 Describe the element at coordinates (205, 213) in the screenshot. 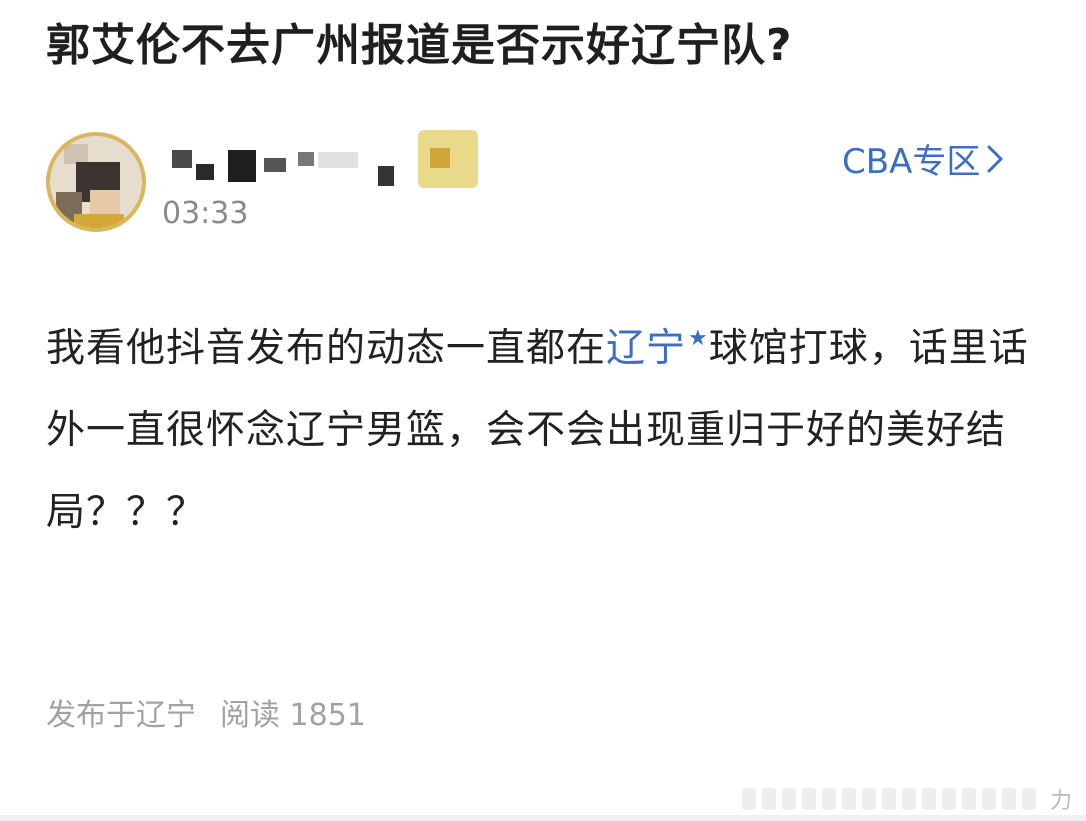

I see `post-time: 03:33` at that location.